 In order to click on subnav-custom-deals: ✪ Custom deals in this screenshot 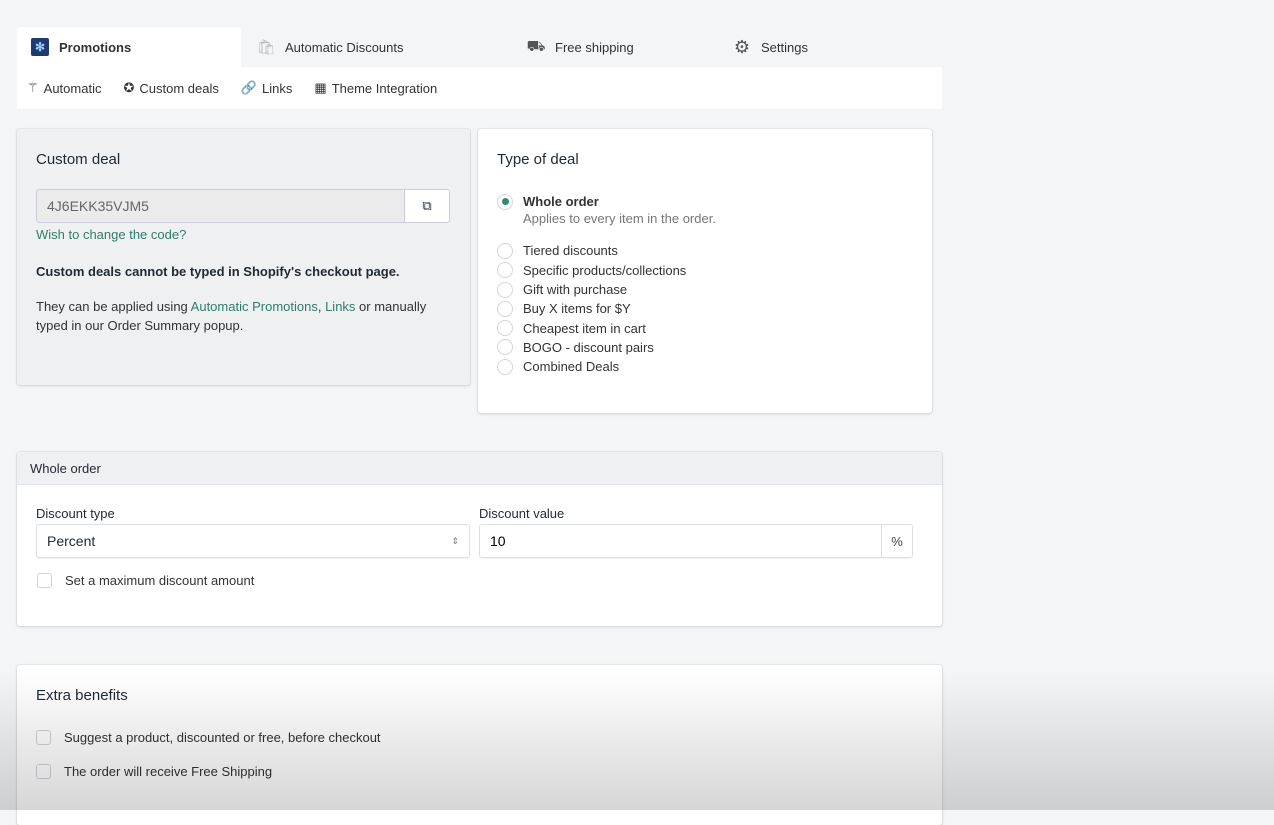, I will do `click(170, 88)`.